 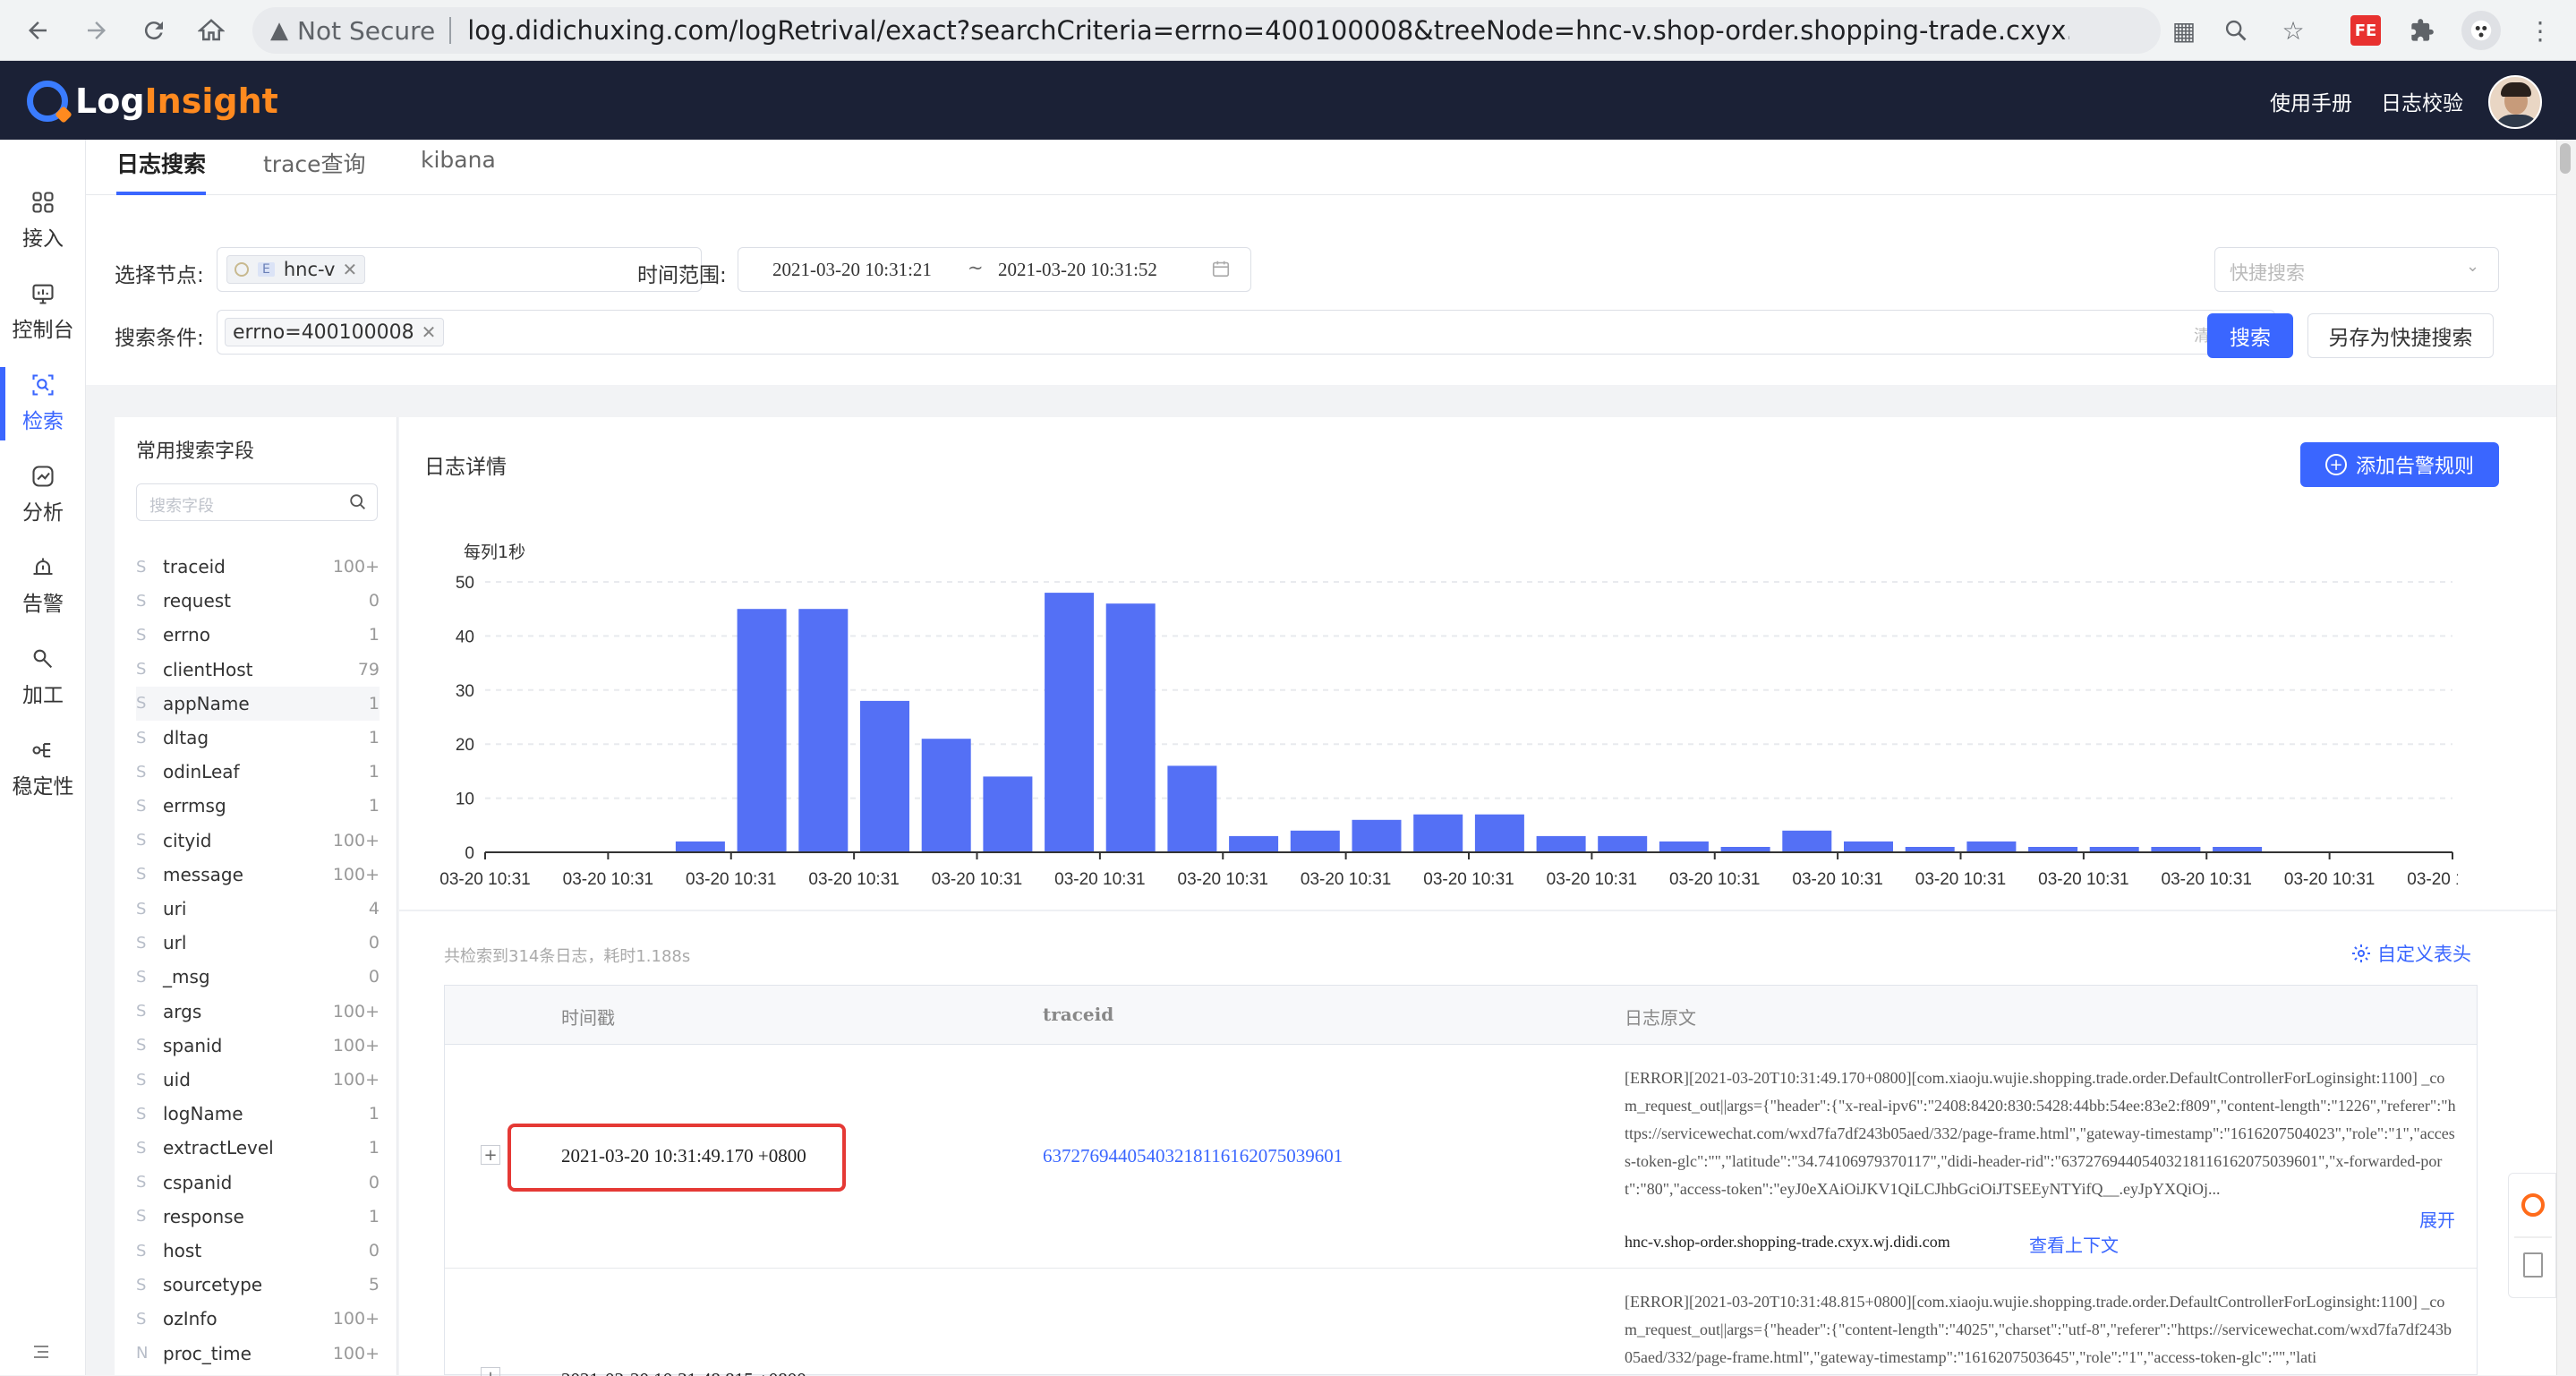 I want to click on field-item-msg: S _msg 0, so click(x=258, y=977).